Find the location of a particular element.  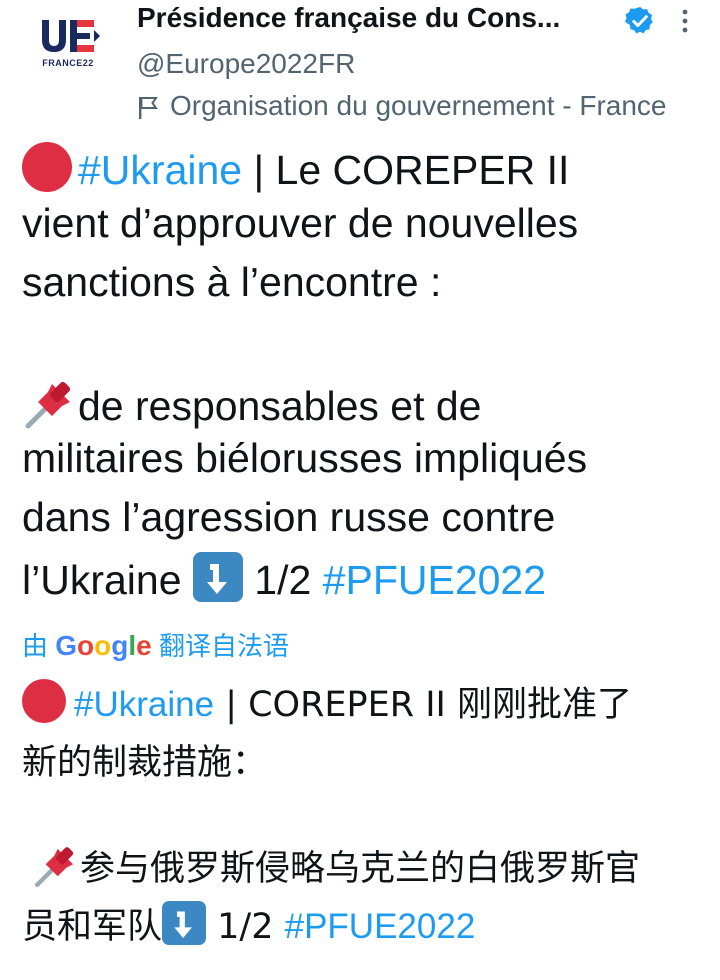

tweet-line-text: de responsables et de is located at coordinates (280, 406).